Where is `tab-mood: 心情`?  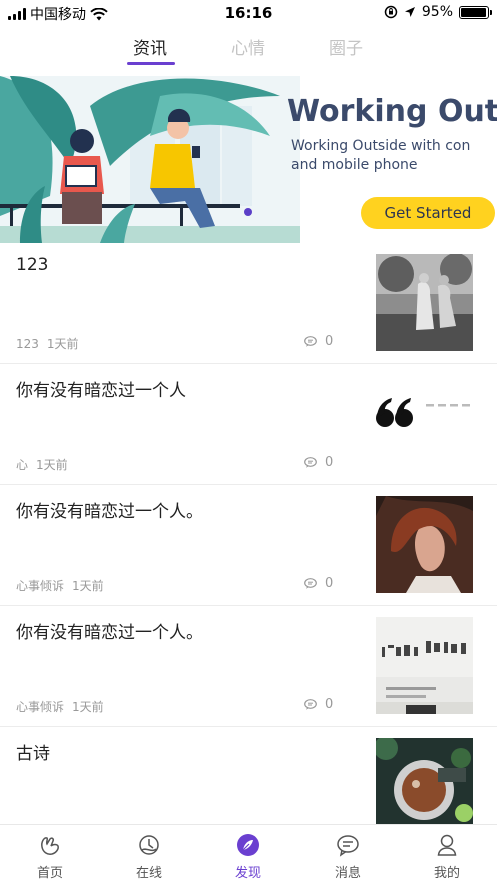 tab-mood: 心情 is located at coordinates (248, 46).